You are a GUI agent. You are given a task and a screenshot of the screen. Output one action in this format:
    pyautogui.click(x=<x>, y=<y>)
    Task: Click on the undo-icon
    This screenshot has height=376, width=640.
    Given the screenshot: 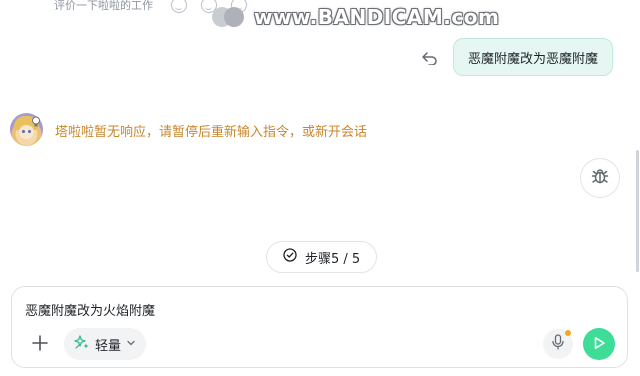 What is the action you would take?
    pyautogui.click(x=430, y=58)
    